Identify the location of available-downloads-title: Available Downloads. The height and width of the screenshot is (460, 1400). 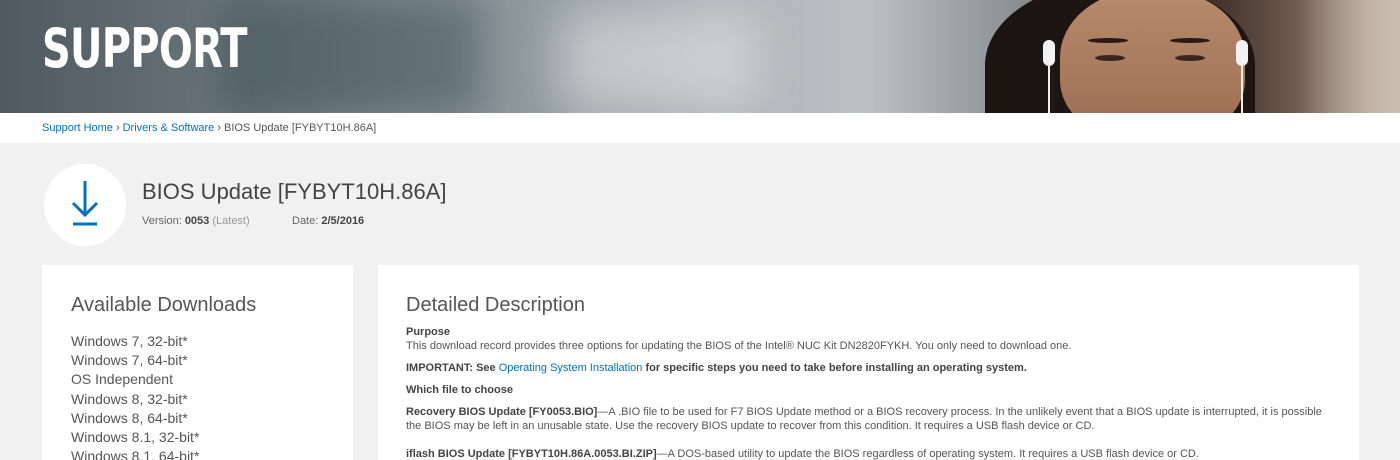
(164, 305).